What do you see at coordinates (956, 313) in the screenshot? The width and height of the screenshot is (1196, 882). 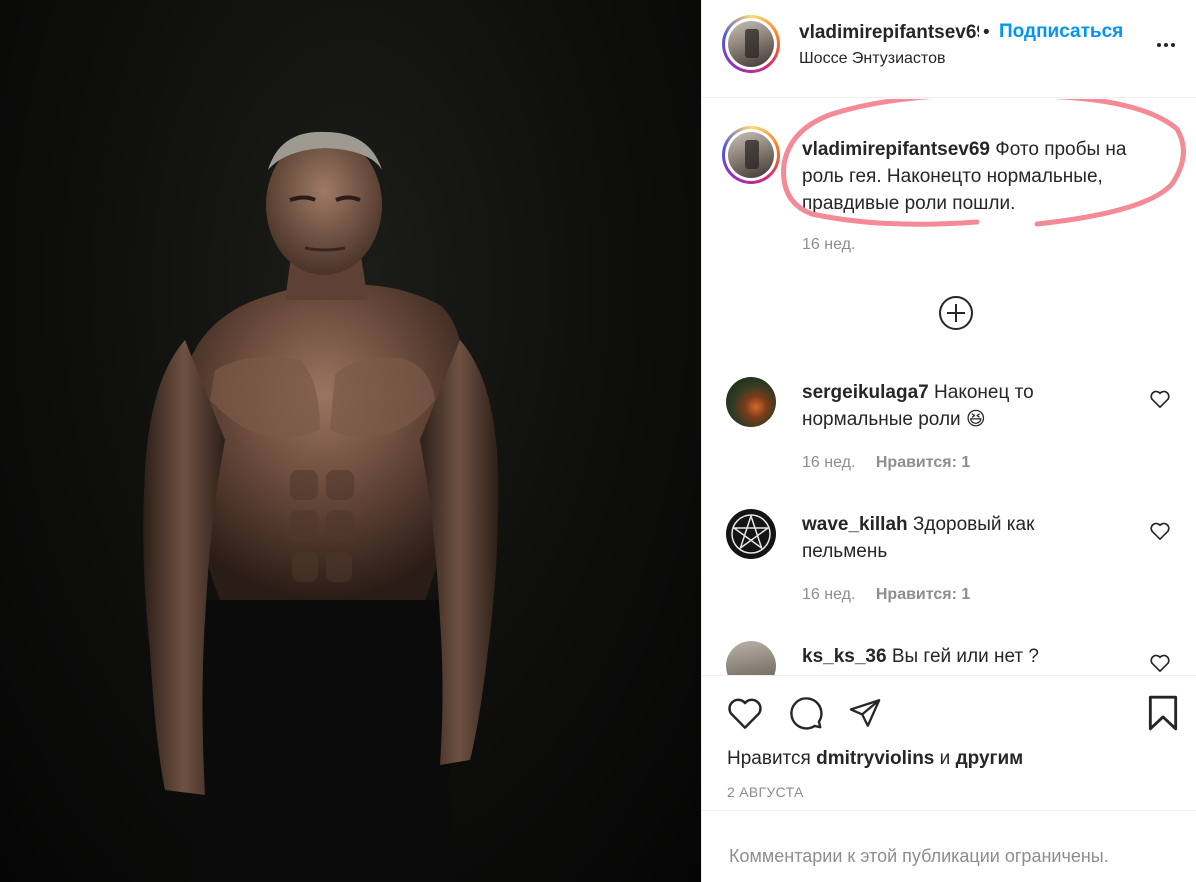 I see `add-comments-icon` at bounding box center [956, 313].